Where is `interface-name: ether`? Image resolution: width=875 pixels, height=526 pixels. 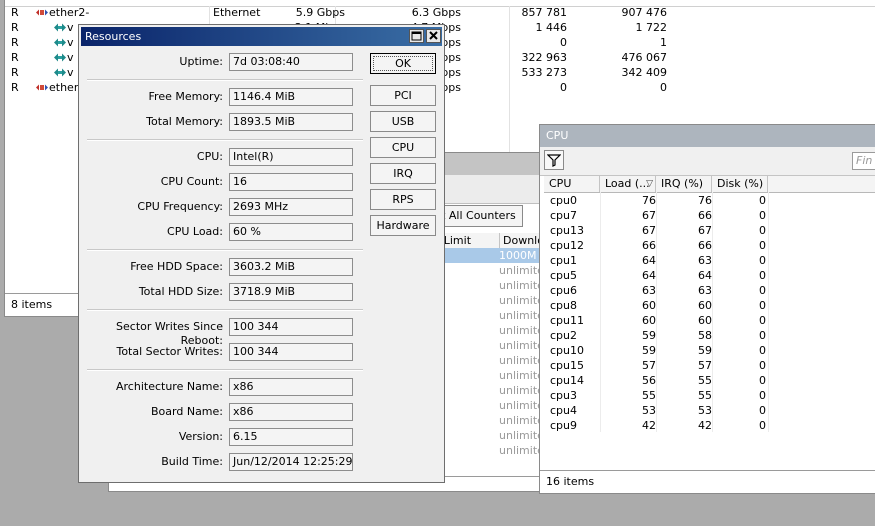
interface-name: ether is located at coordinates (64, 87).